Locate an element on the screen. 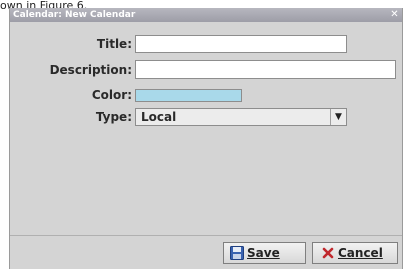  save-button: Save is located at coordinates (264, 253).